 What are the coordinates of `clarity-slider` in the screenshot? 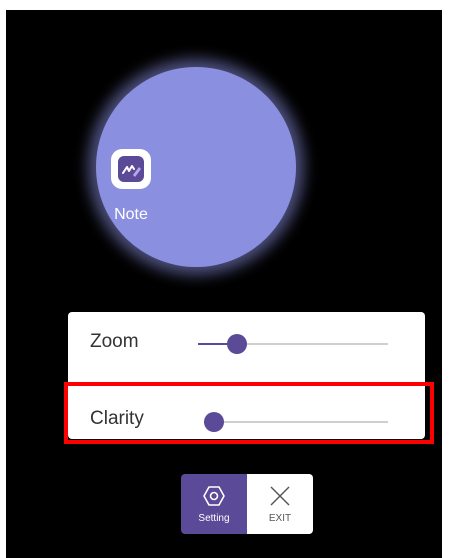 It's located at (296, 422).